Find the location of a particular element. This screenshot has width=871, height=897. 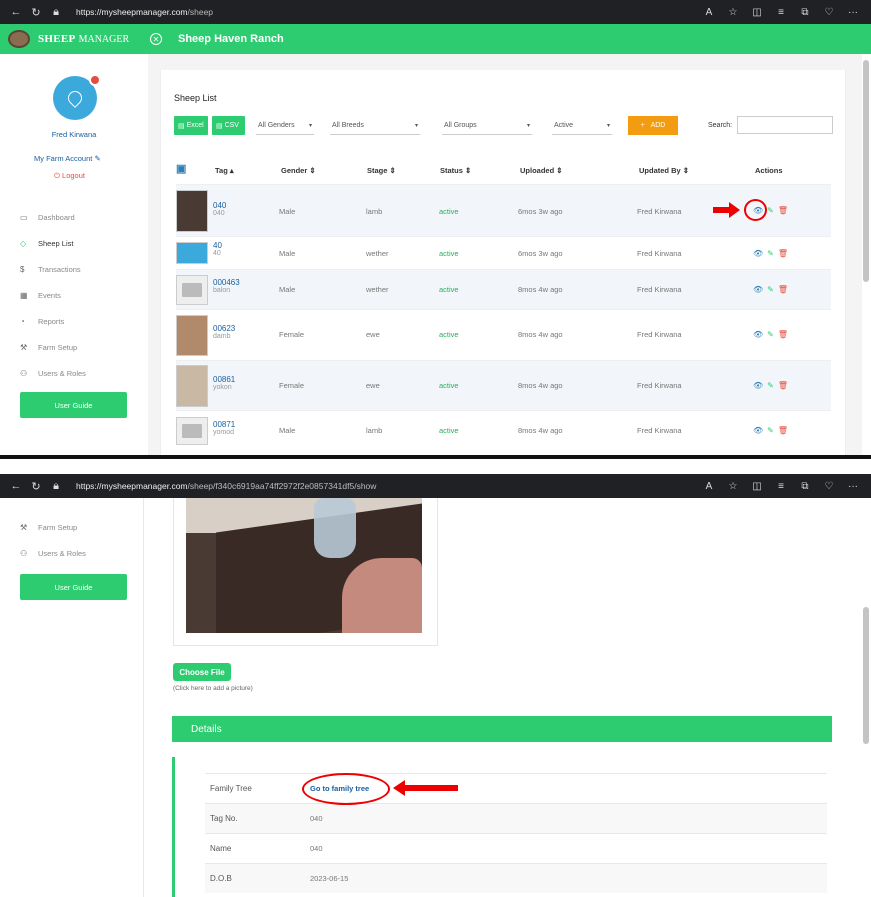

column-stage: Stage ⇕ is located at coordinates (381, 170).